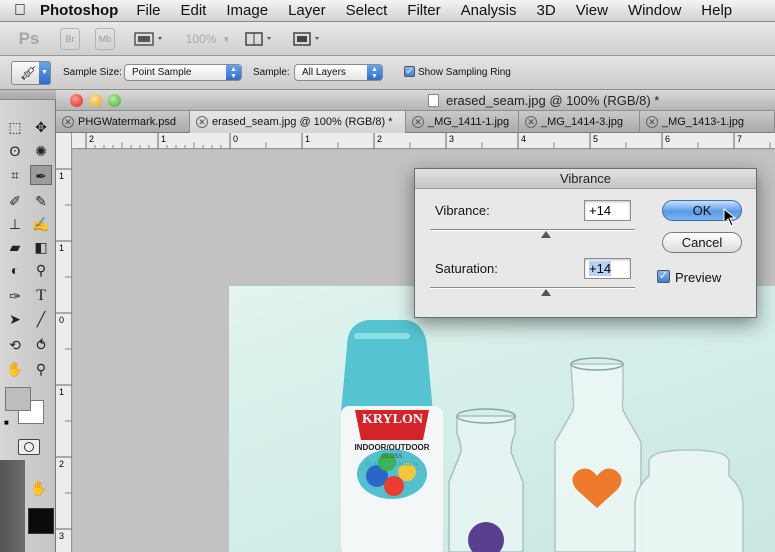 The height and width of the screenshot is (552, 775). Describe the element at coordinates (585, 179) in the screenshot. I see `dialog-title: Vibrance` at that location.